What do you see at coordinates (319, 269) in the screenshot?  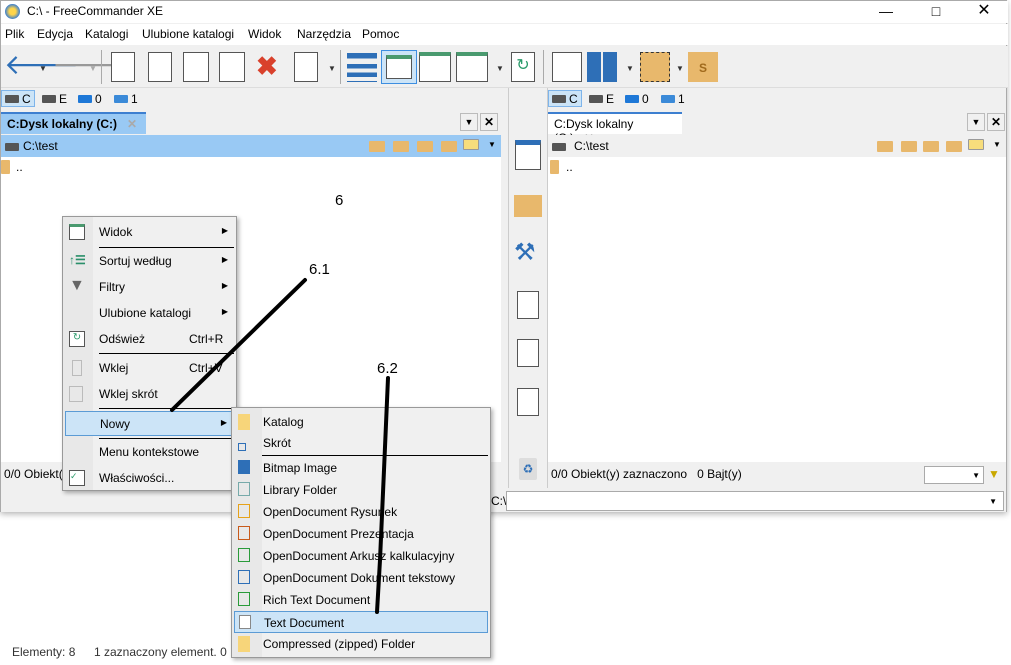 I see `annotation-6-1: 6.1` at bounding box center [319, 269].